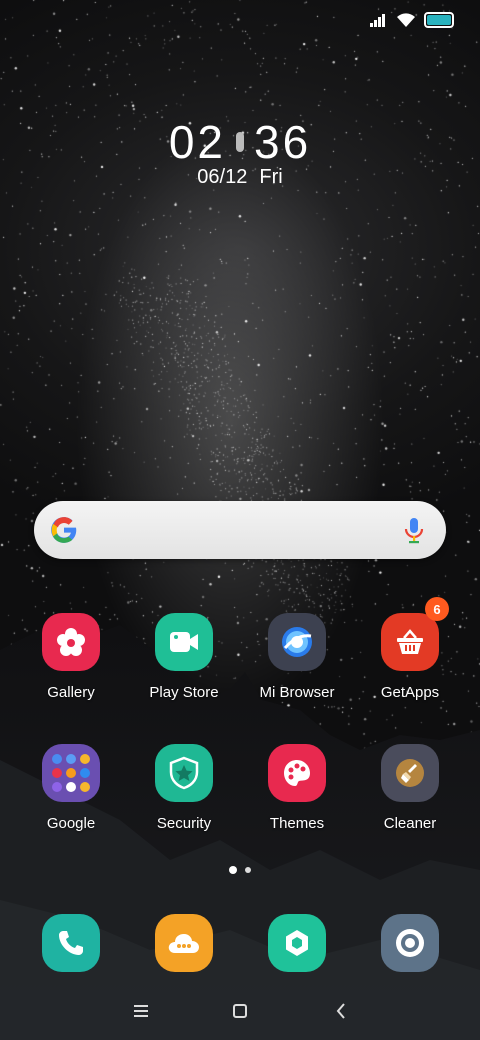 This screenshot has width=480, height=1040. Describe the element at coordinates (71, 773) in the screenshot. I see `folder-icon` at that location.